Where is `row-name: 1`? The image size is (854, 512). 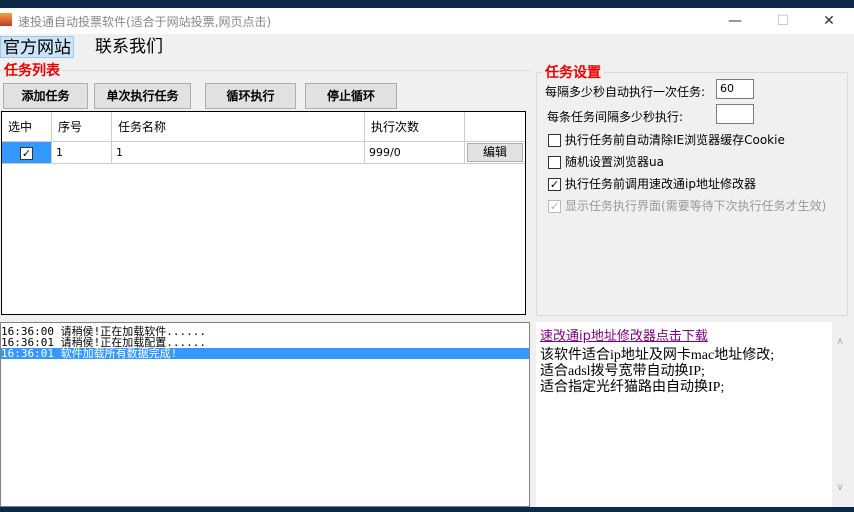
row-name: 1 is located at coordinates (238, 153).